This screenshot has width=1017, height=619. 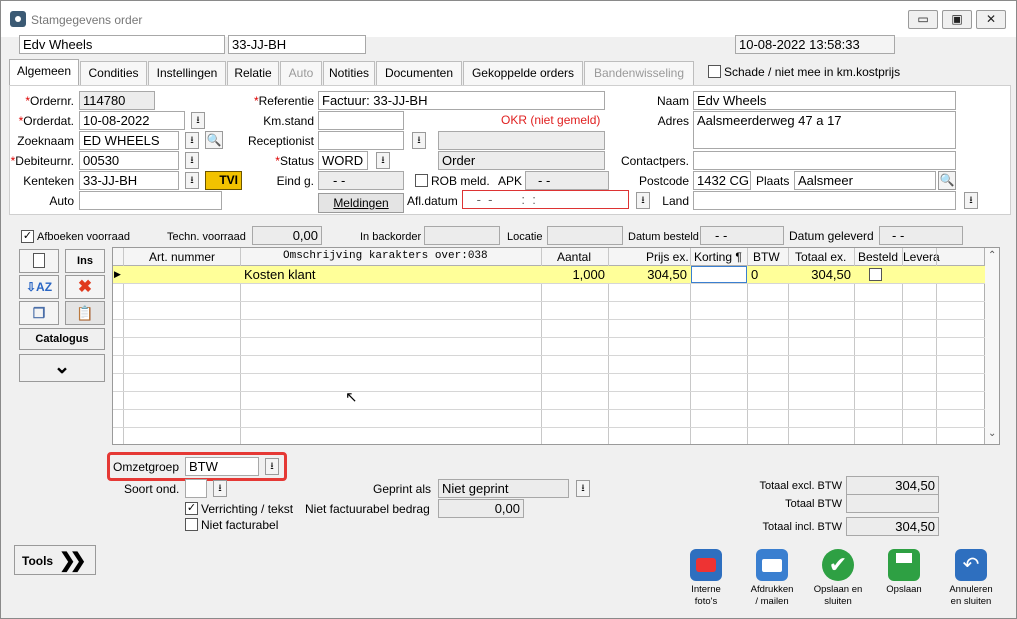 I want to click on row-btw: 0, so click(x=754, y=274).